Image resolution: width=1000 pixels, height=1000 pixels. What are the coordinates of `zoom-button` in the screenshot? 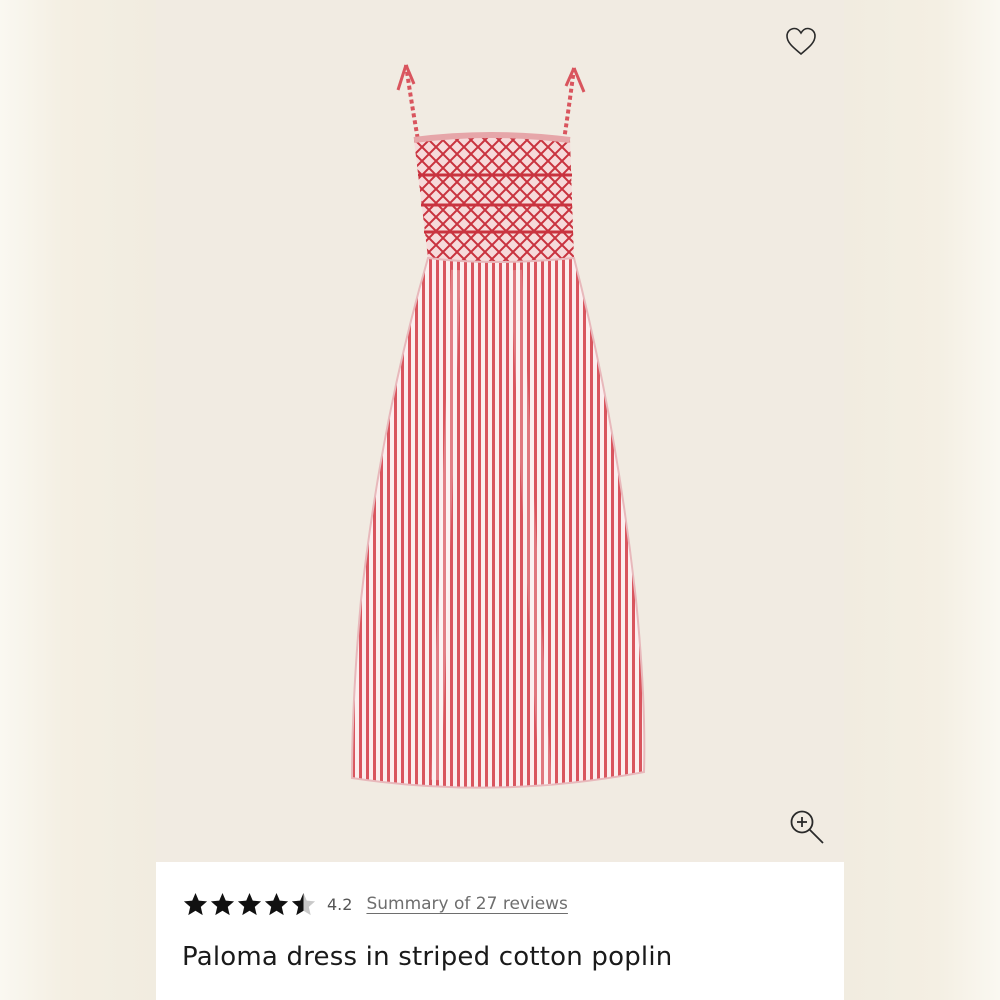 It's located at (807, 827).